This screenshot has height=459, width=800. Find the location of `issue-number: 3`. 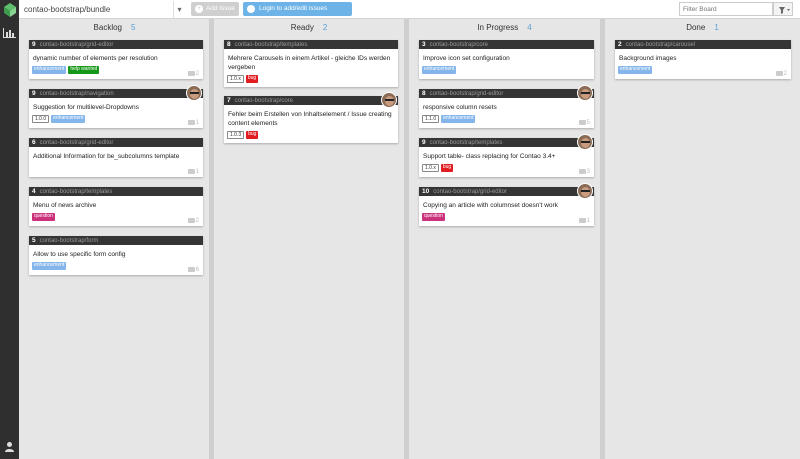

issue-number: 3 is located at coordinates (424, 44).